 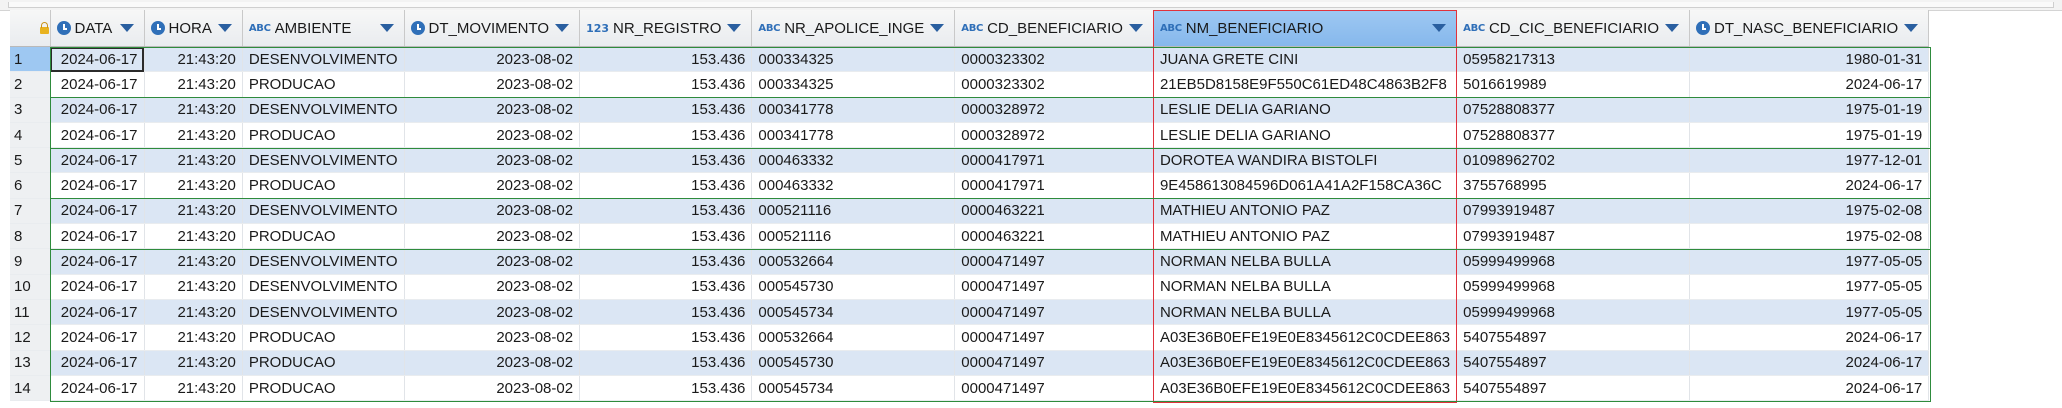 I want to click on cell-cd-cic: 5016619989, so click(x=1573, y=84).